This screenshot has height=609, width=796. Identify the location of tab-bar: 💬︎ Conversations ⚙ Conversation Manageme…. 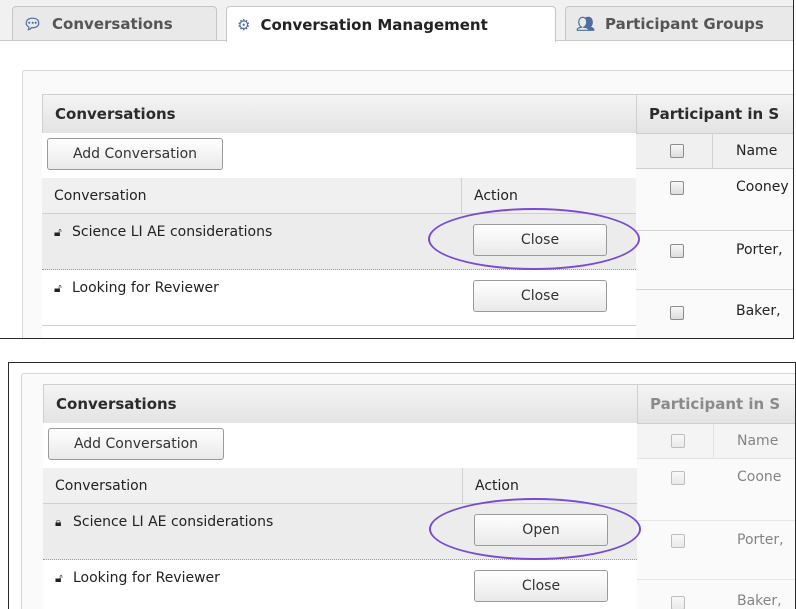
(396, 21).